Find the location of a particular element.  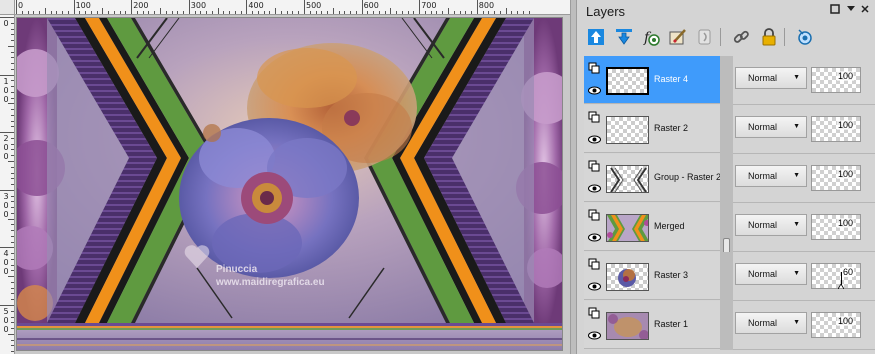

layer-name: Merged is located at coordinates (669, 226).